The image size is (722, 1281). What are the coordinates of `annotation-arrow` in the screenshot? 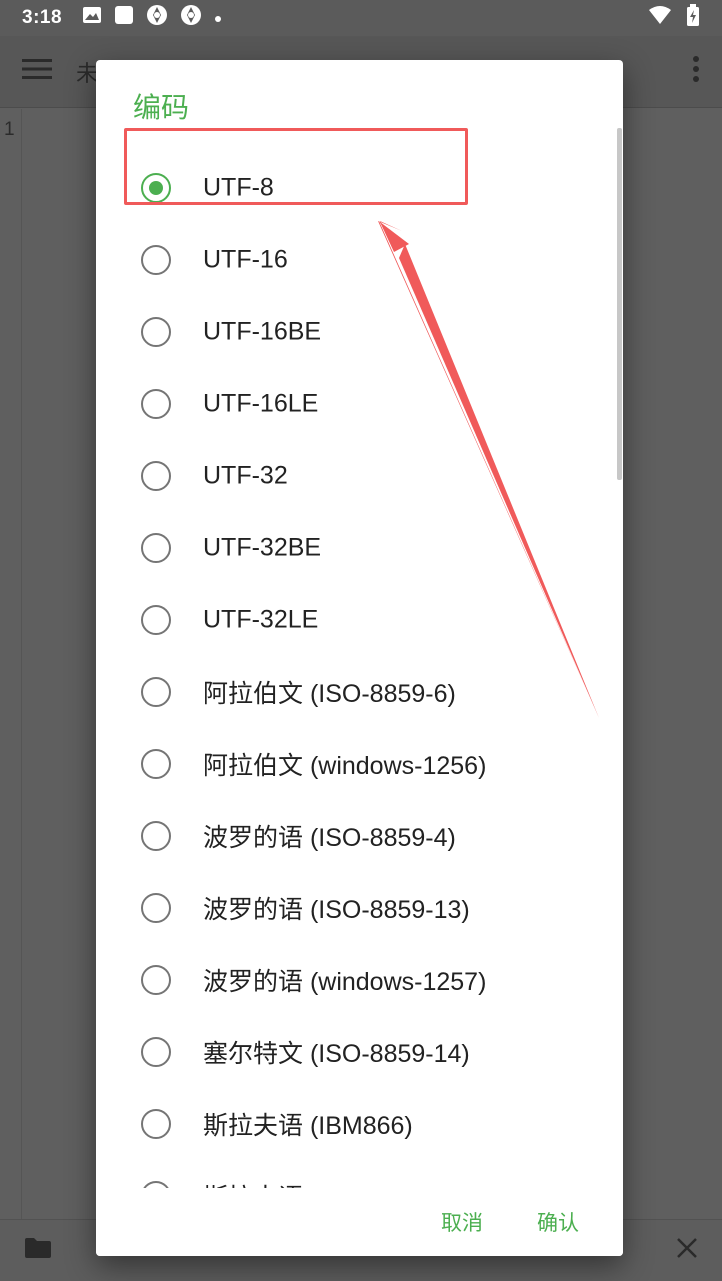 It's located at (488, 469).